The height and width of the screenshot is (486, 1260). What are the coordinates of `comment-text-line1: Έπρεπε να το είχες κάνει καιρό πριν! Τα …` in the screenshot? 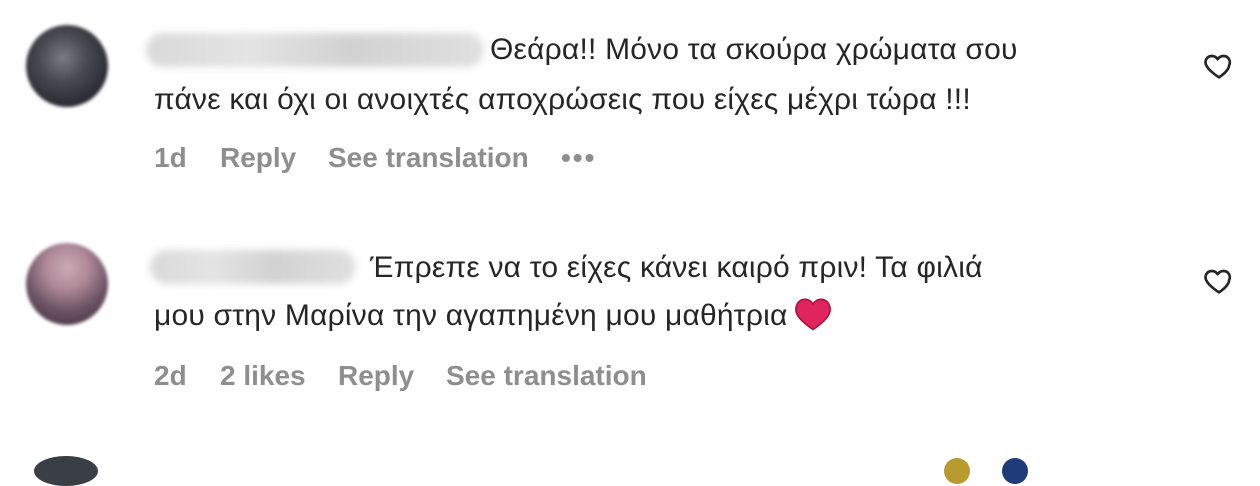 It's located at (676, 267).